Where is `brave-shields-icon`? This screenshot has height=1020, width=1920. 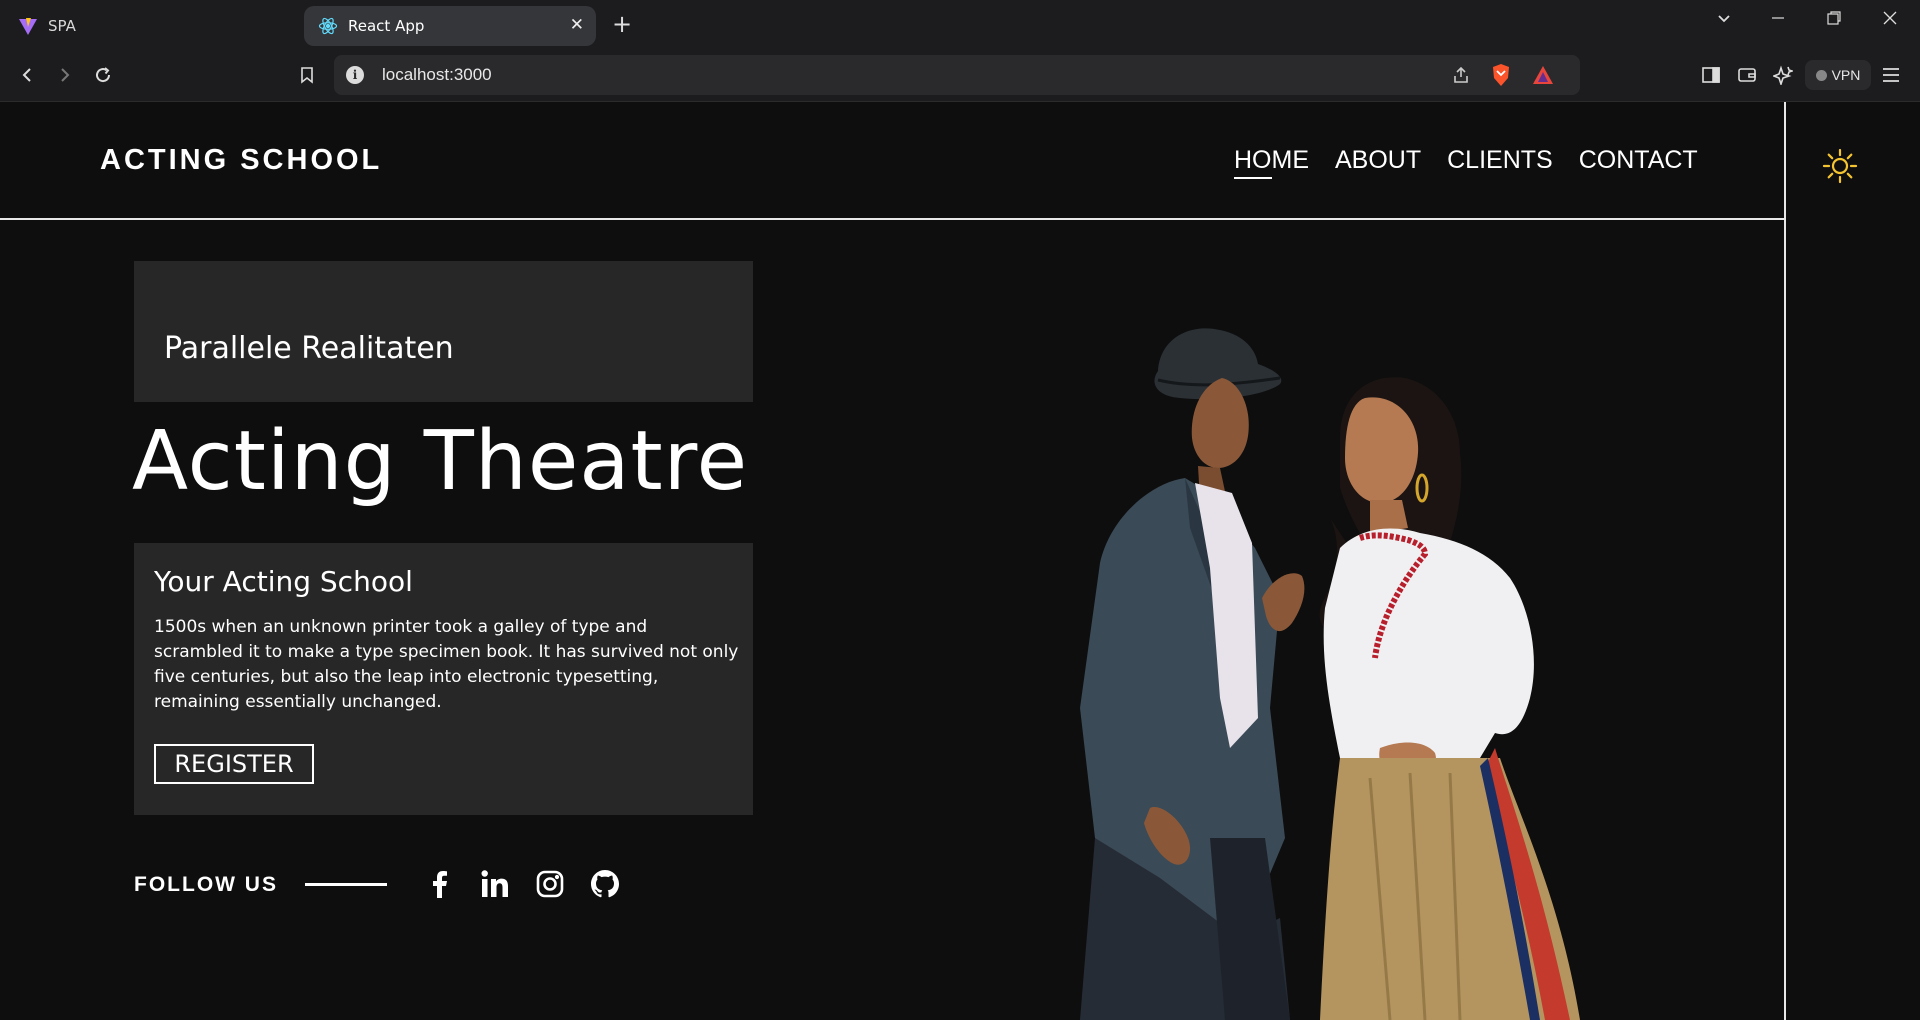 brave-shields-icon is located at coordinates (1501, 75).